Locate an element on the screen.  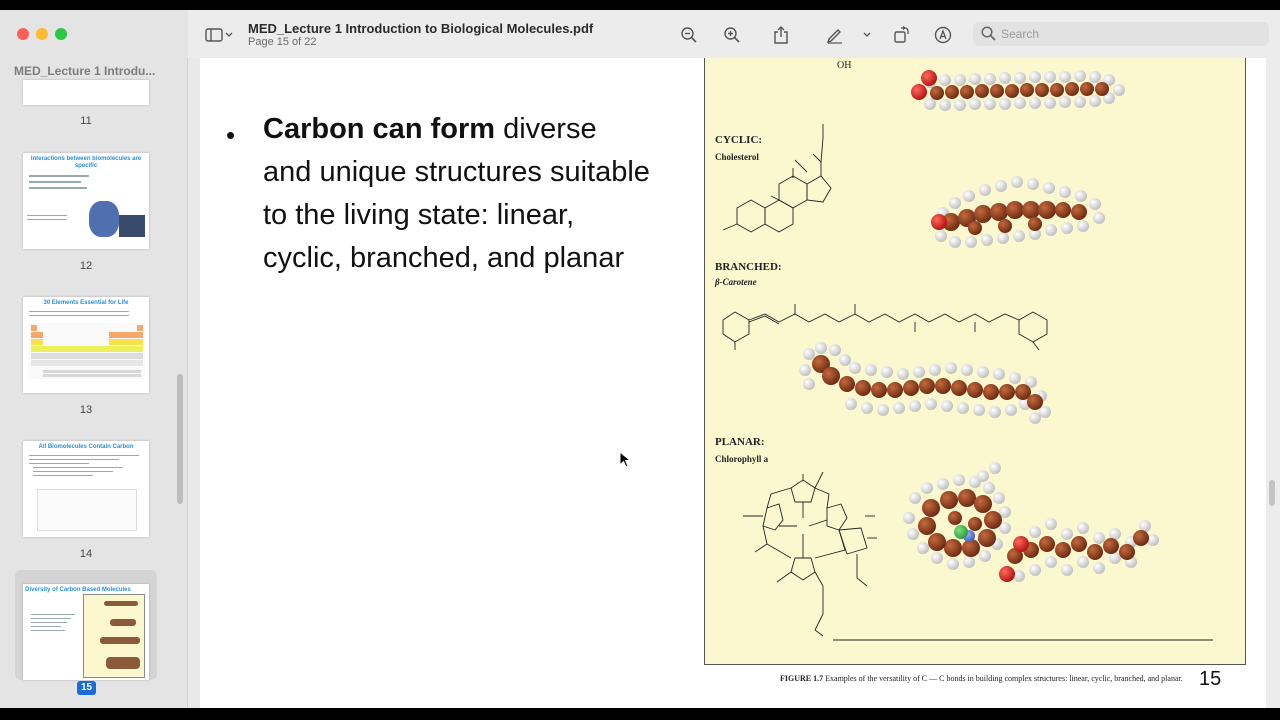
cyclic-space-filling-model is located at coordinates (1018, 212).